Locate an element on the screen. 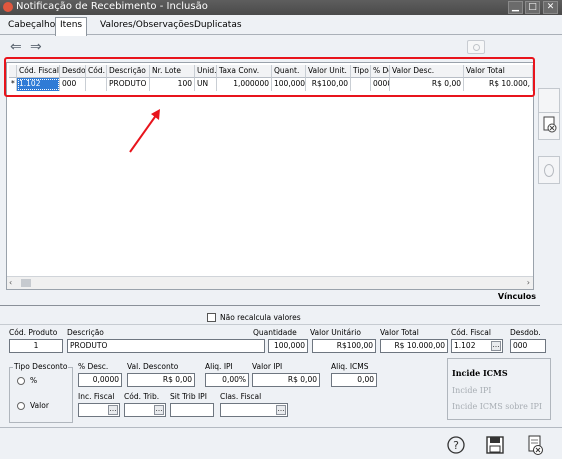  scroll-right-icon: › is located at coordinates (528, 282).